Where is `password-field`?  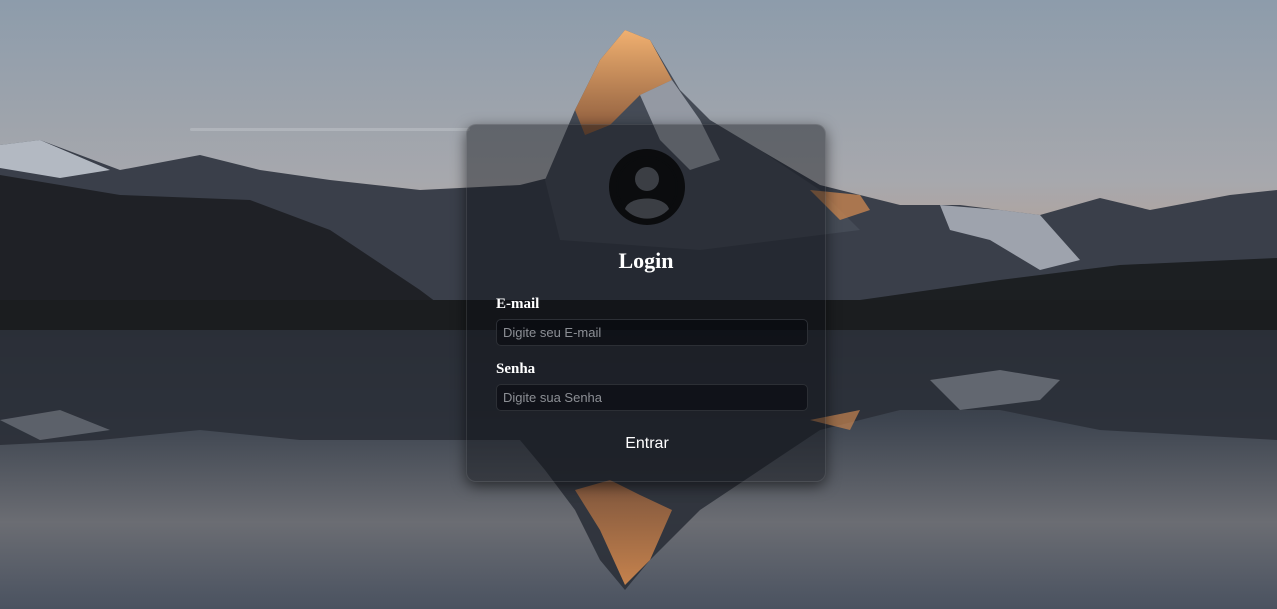
password-field is located at coordinates (652, 397).